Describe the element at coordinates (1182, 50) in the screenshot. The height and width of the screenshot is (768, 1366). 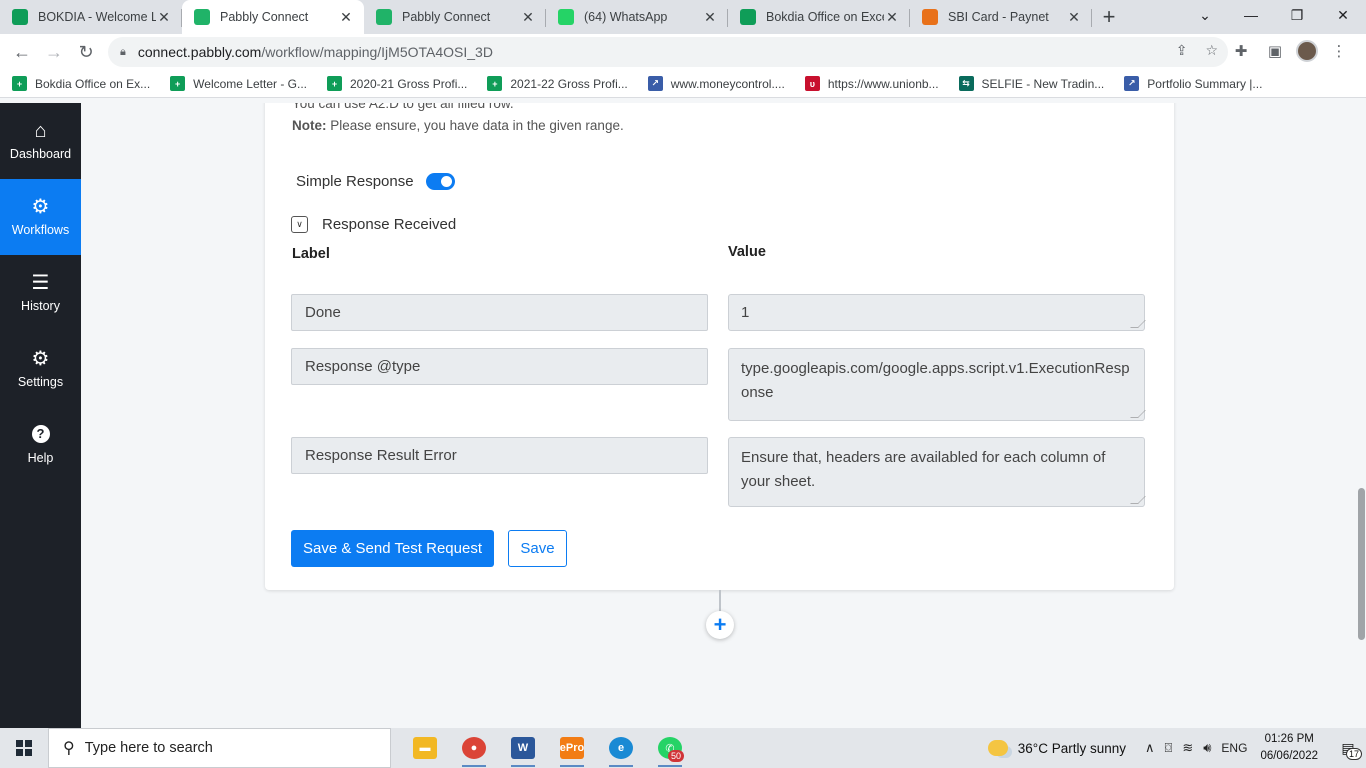
I see `share-icon: ⇪` at that location.